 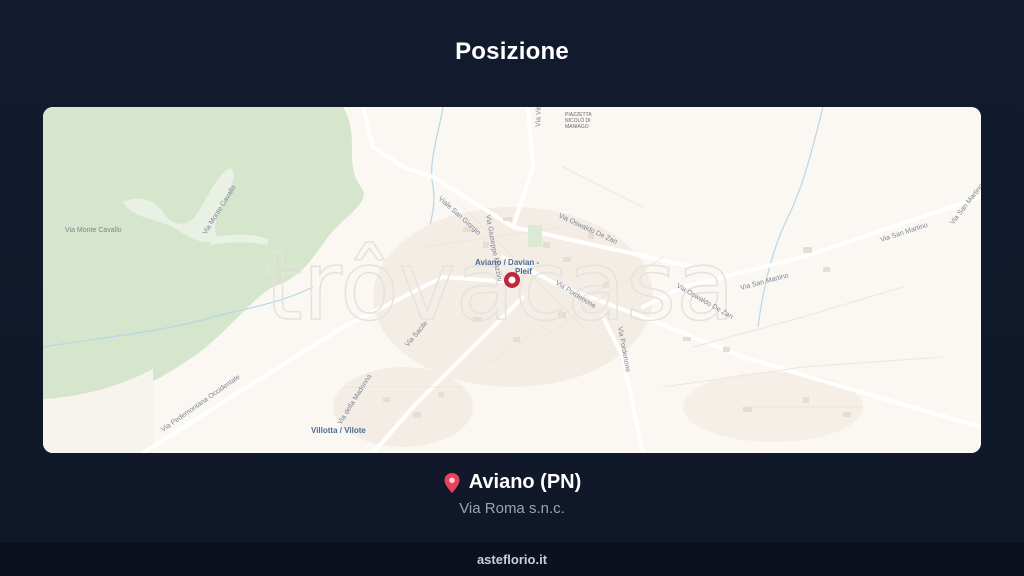 I want to click on place-label-piazzetta: NICOLÒ DI, so click(x=578, y=120).